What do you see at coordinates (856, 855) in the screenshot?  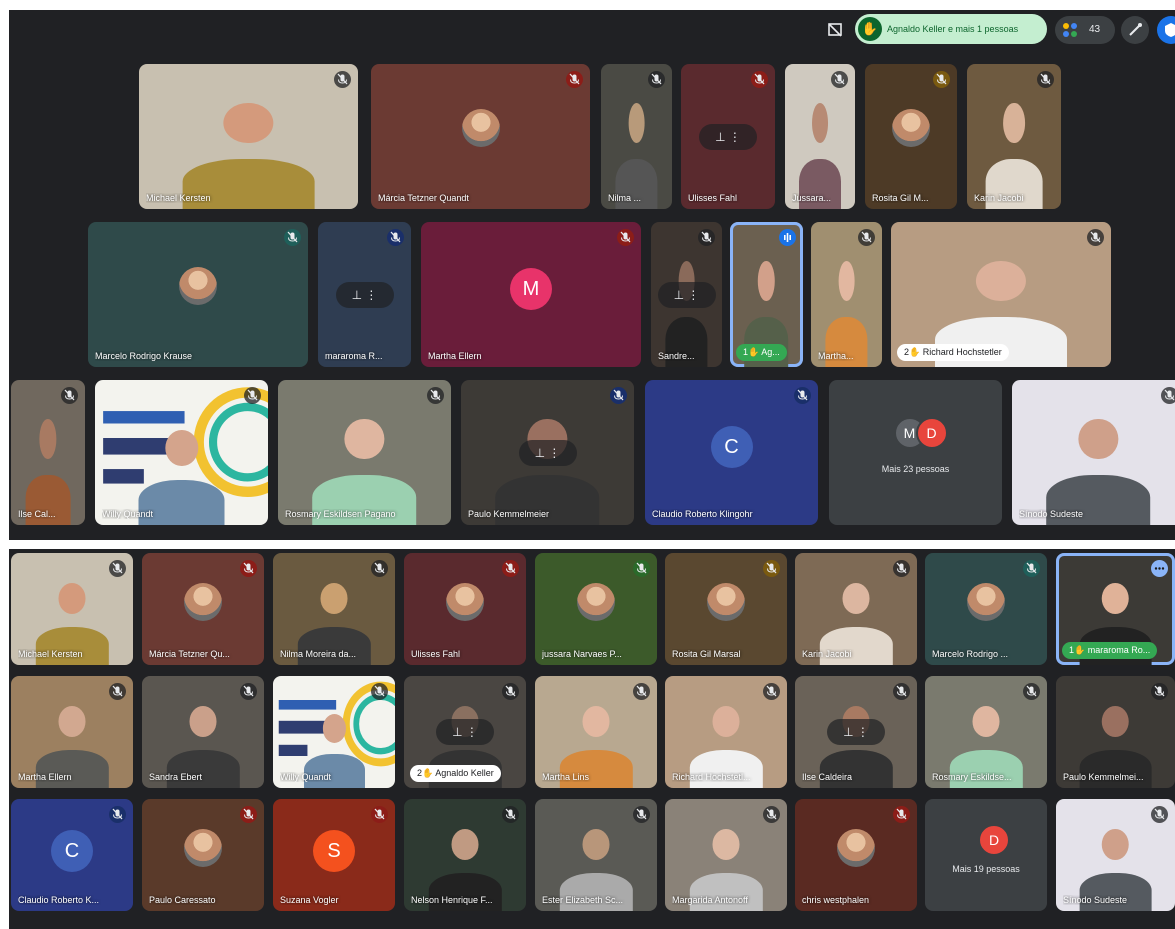 I see `participant-tile-chris-westphalen: chris westphalen` at bounding box center [856, 855].